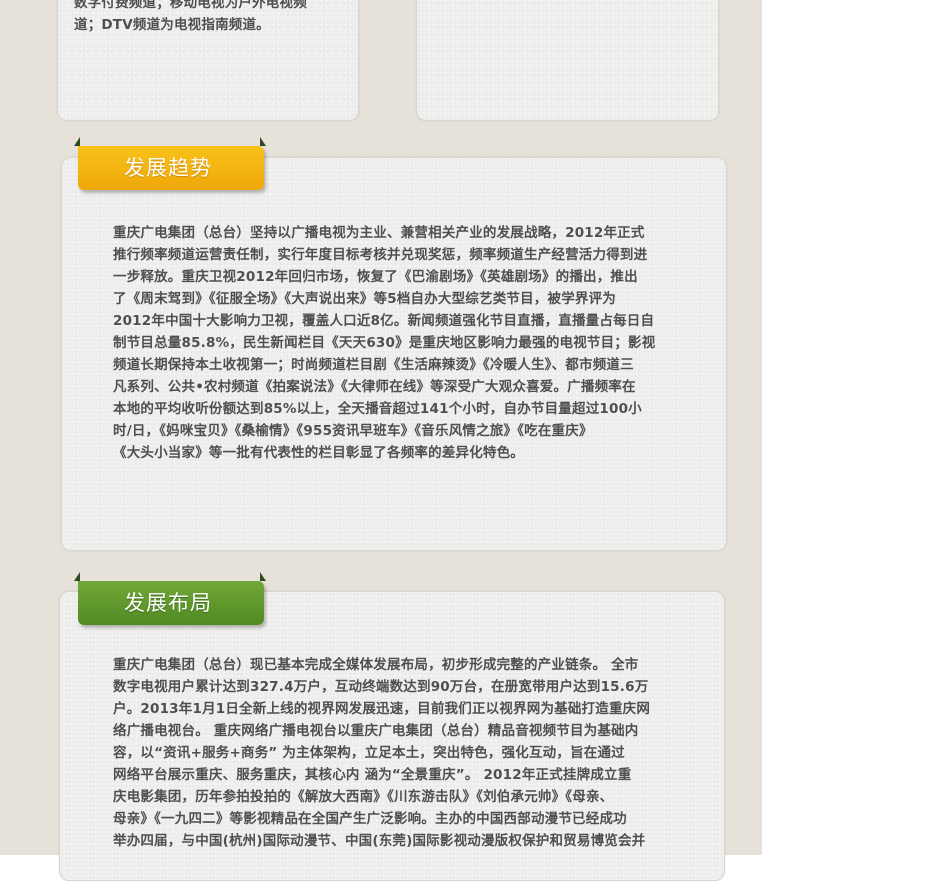  I want to click on channel-info-text: 数字付费频道；移动电视为户外电视频 道；DTV频道为电视指南频道。, so click(205, 18).